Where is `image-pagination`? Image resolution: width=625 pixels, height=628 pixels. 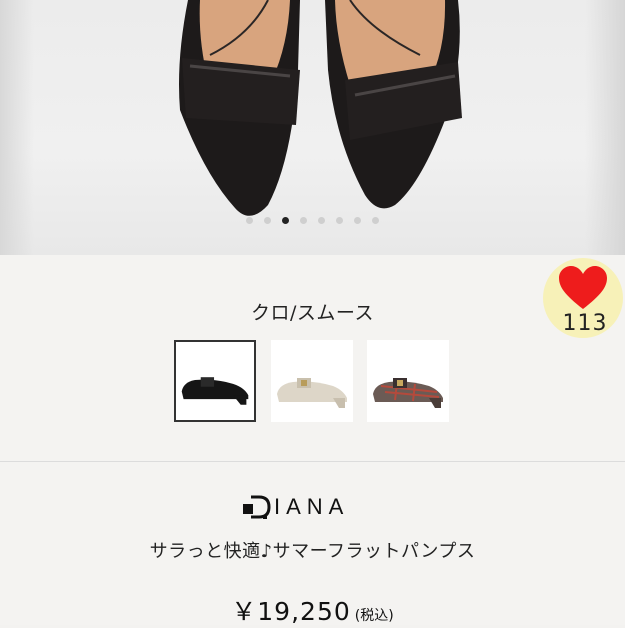 image-pagination is located at coordinates (312, 222).